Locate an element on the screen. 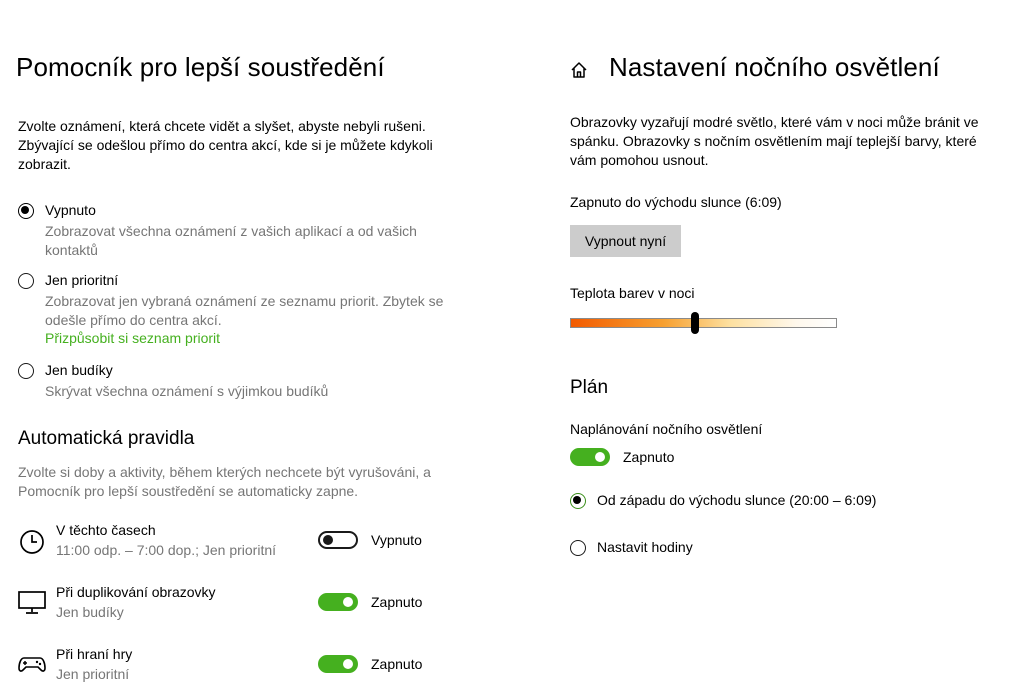 This screenshot has width=1024, height=694. rule-playing-game: Při hraní hry Jen prioritní Zapnuto is located at coordinates (238, 668).